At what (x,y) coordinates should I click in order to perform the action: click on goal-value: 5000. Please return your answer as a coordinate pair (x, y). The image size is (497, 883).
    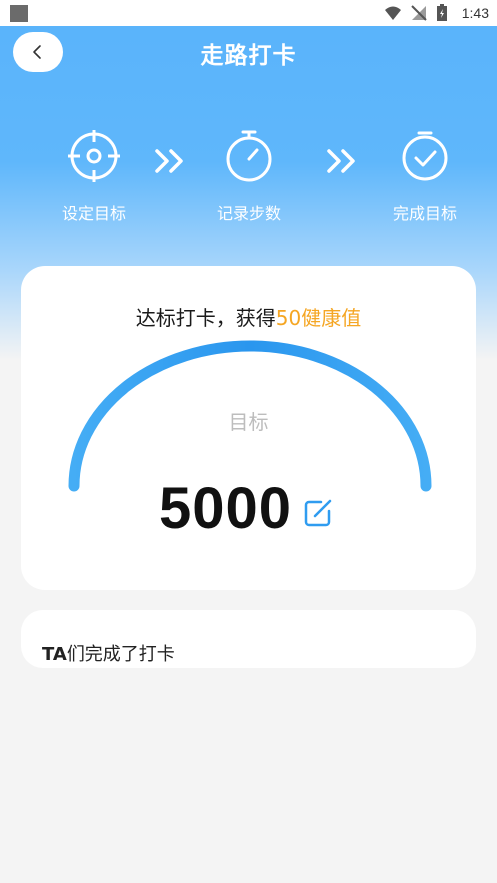
    Looking at the image, I should click on (226, 508).